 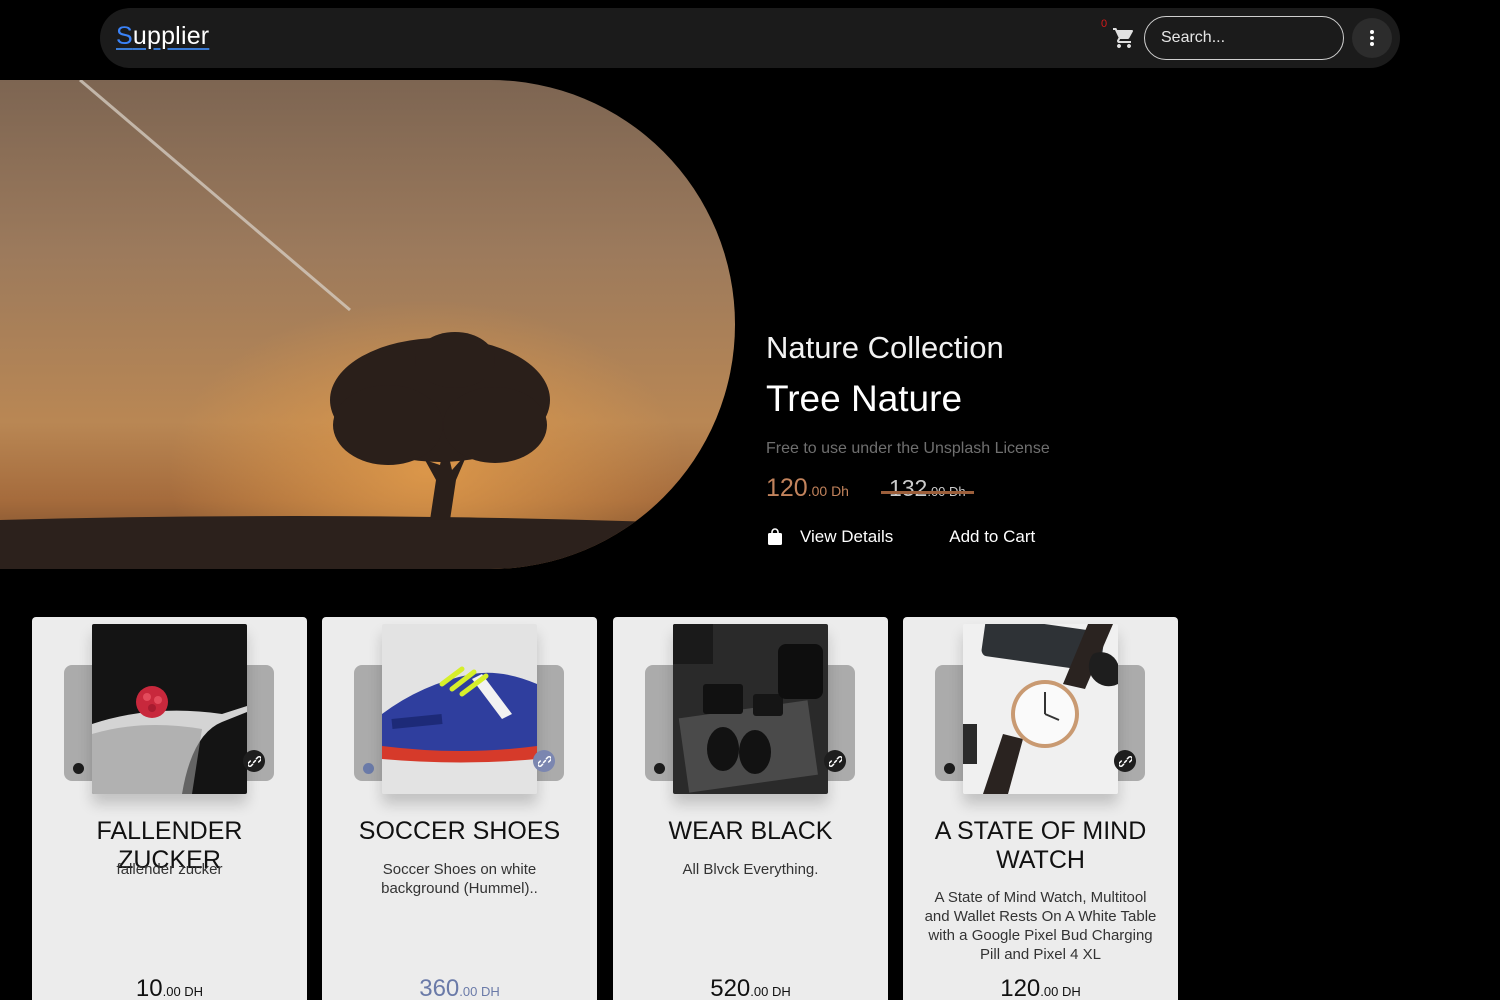 What do you see at coordinates (992, 537) in the screenshot?
I see `add-to-cart-button: Add to Cart` at bounding box center [992, 537].